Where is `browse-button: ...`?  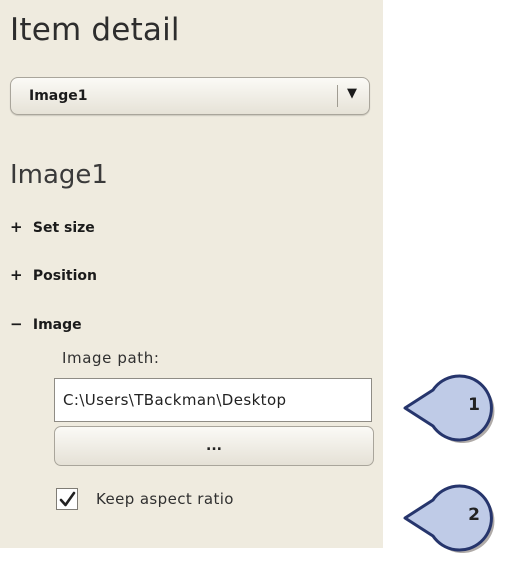 browse-button: ... is located at coordinates (214, 446).